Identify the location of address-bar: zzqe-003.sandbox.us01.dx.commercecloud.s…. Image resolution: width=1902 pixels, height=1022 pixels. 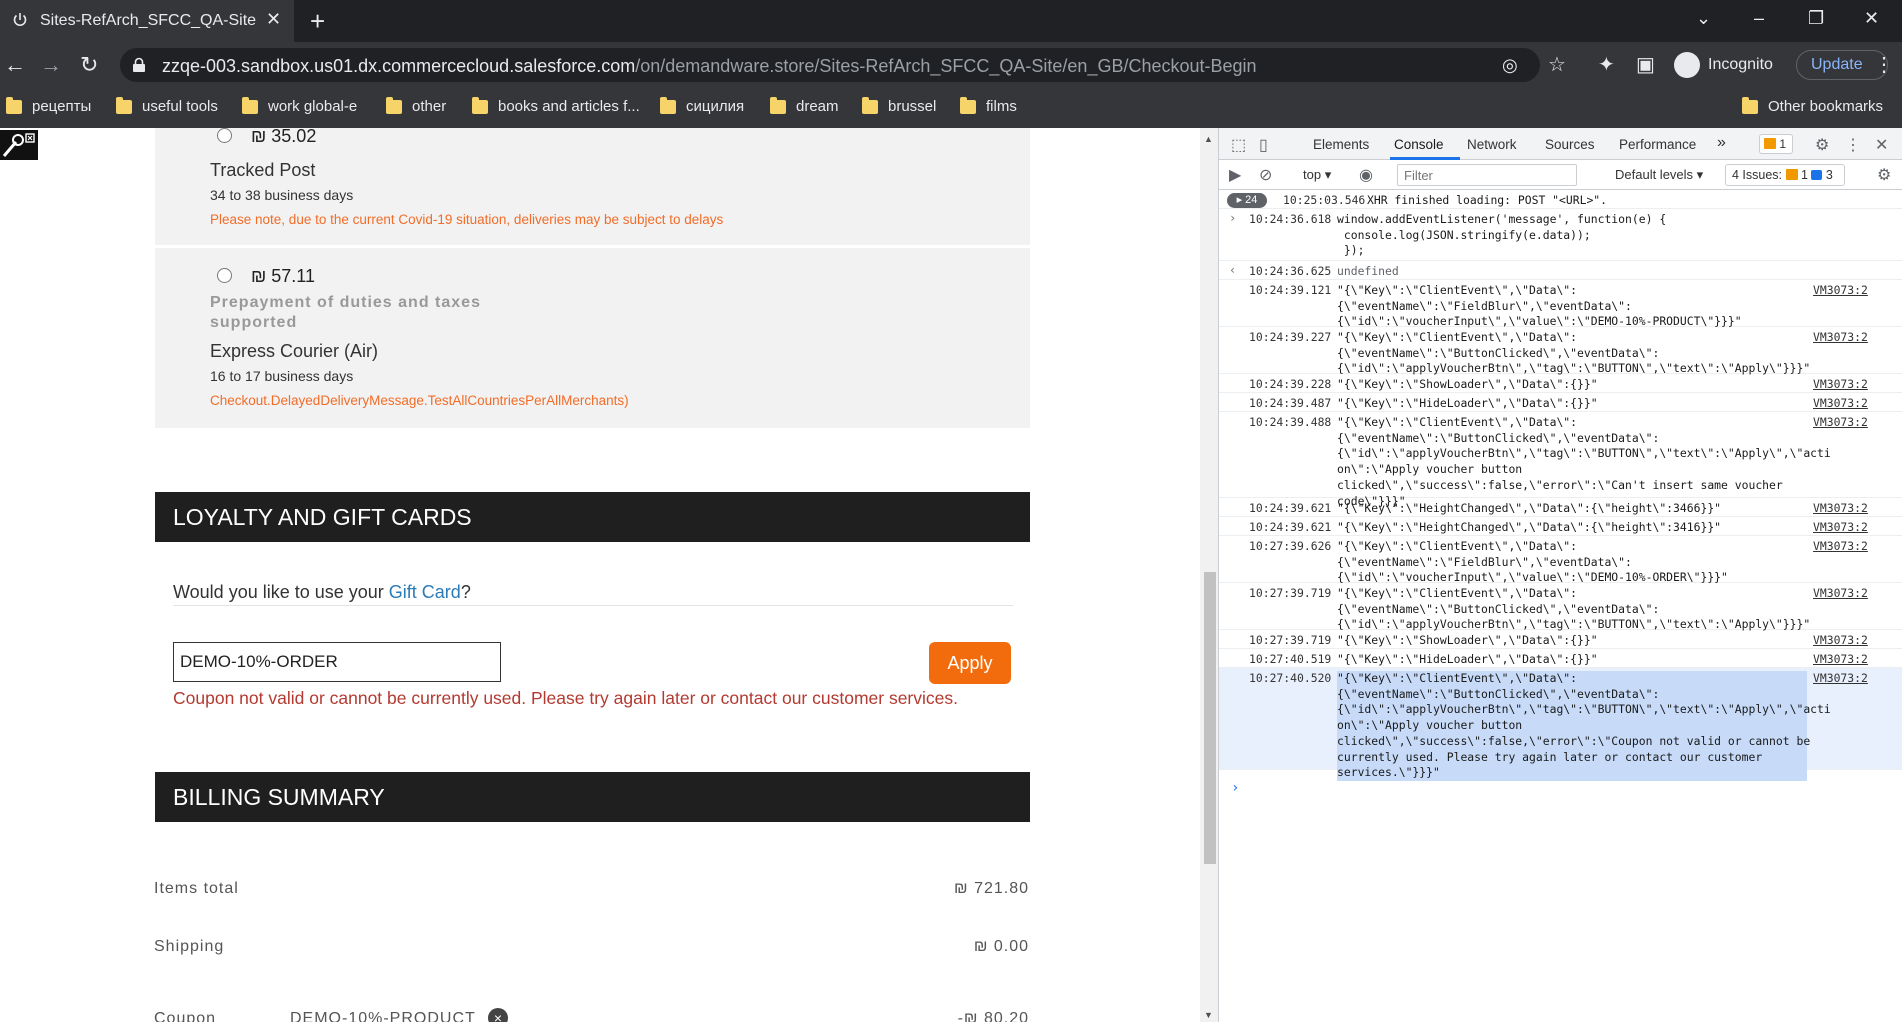
(830, 65).